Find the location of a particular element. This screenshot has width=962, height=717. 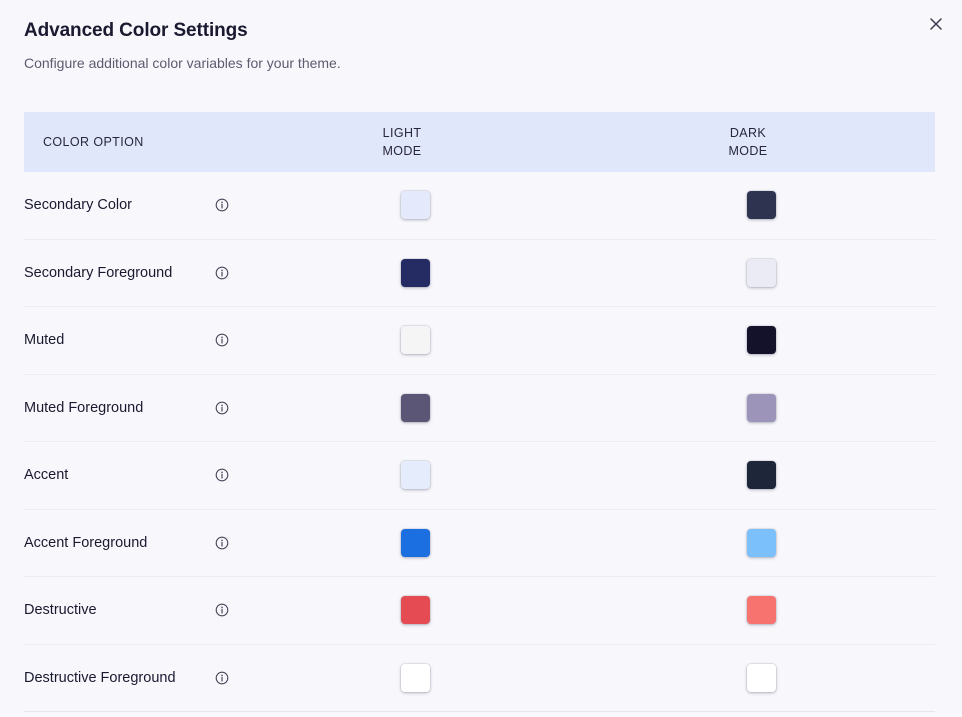

dialog-title: Advanced Color Settings is located at coordinates (136, 30).